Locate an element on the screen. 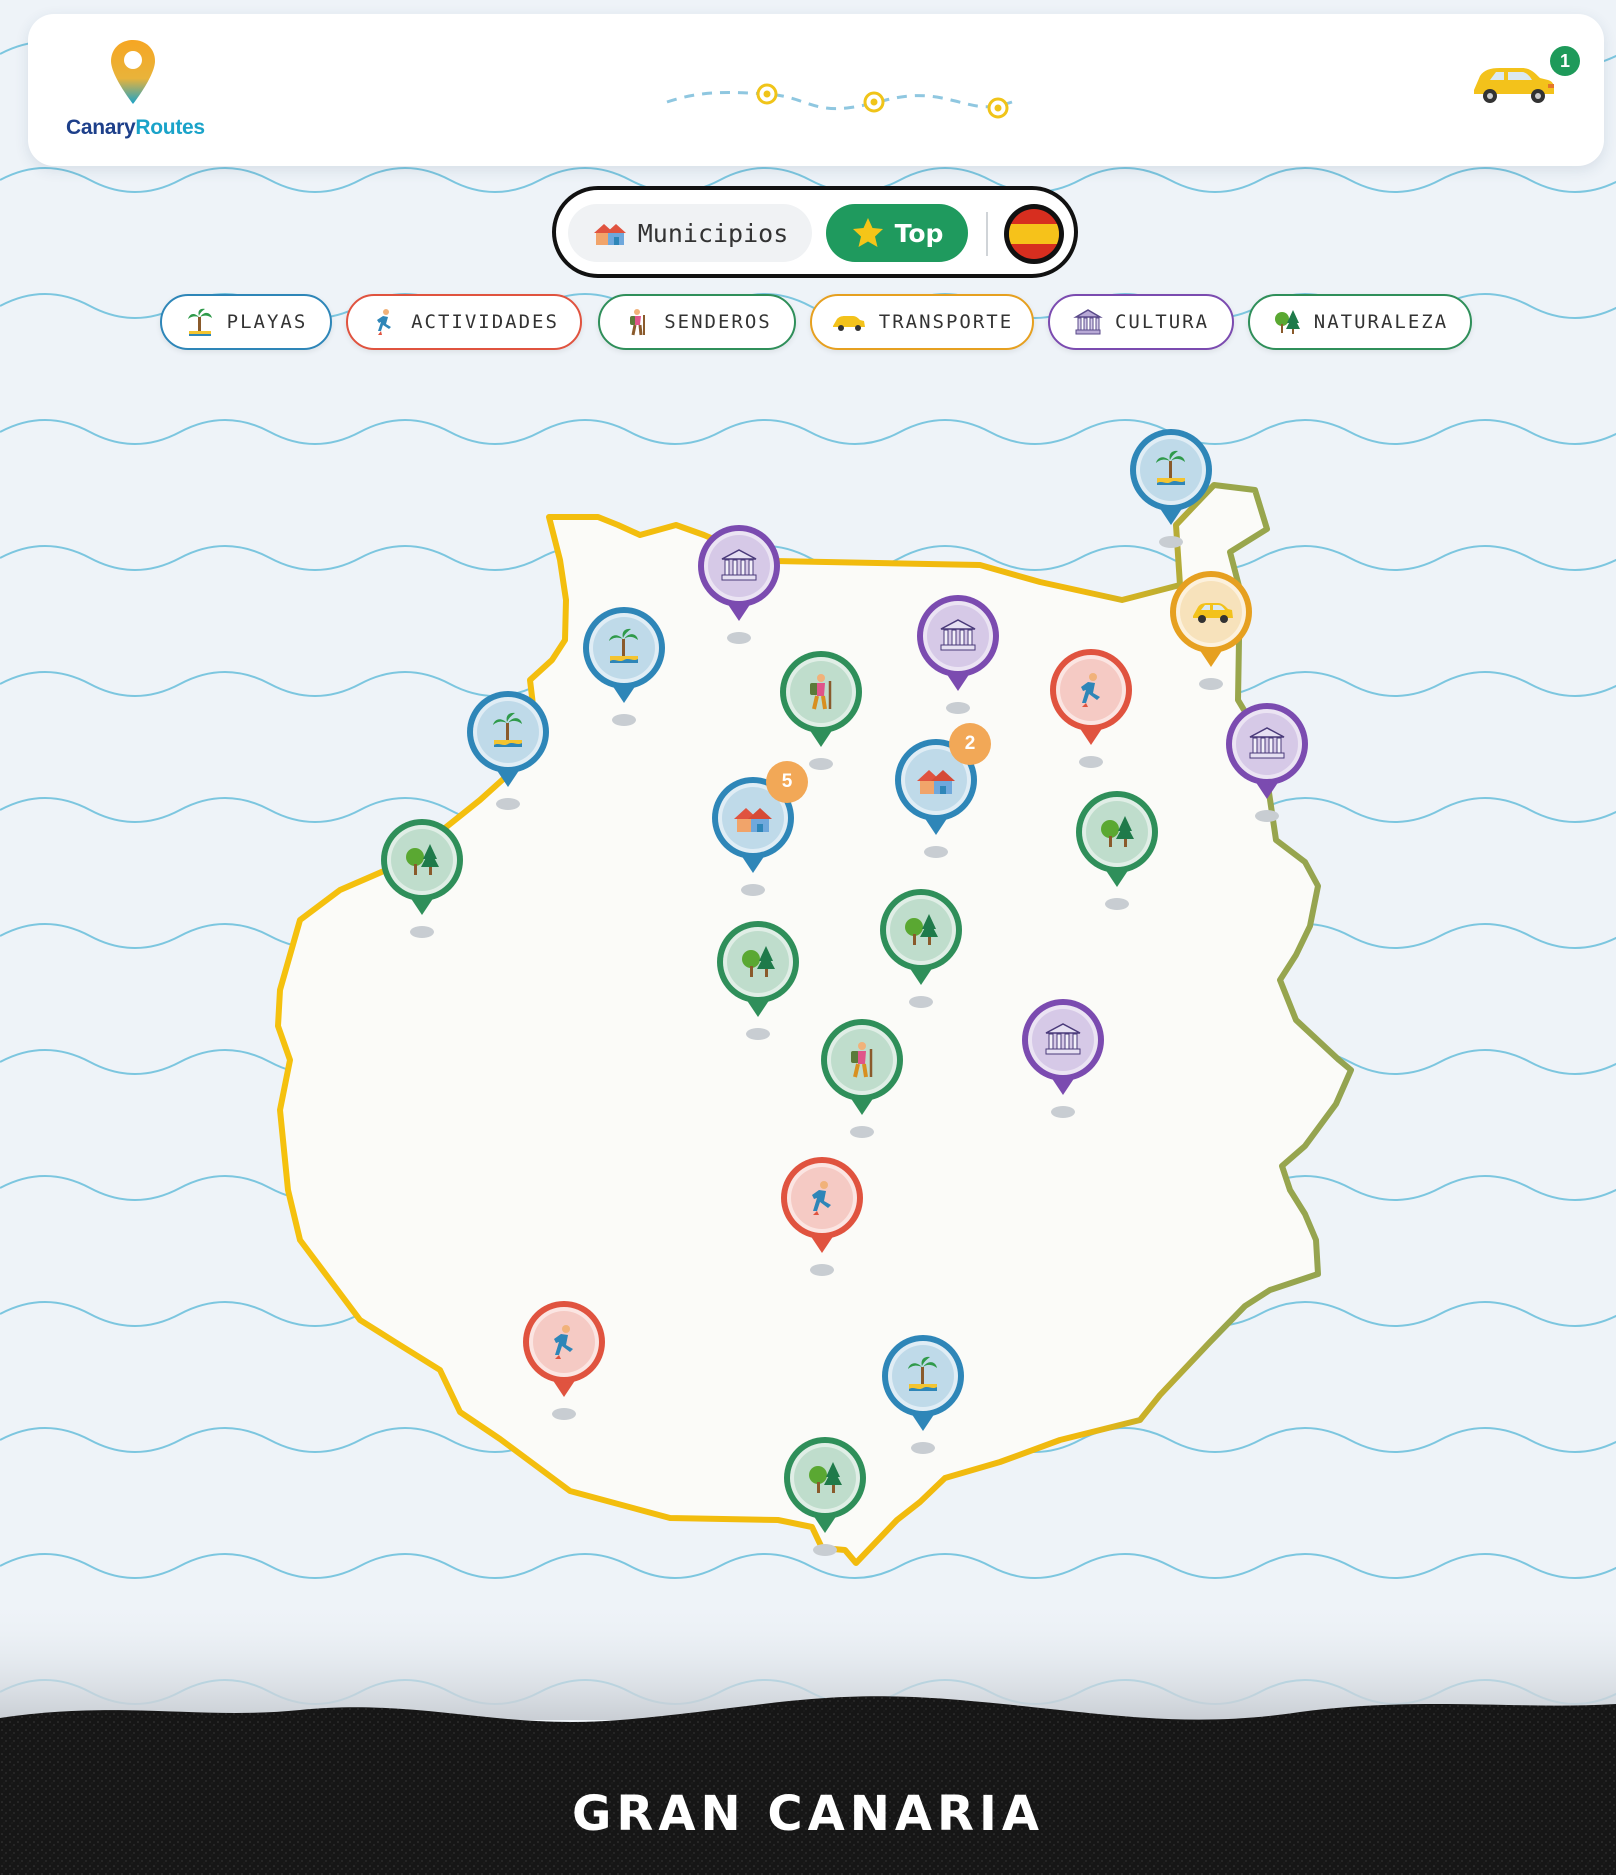  logo-text-part1: Canary is located at coordinates (101, 127).